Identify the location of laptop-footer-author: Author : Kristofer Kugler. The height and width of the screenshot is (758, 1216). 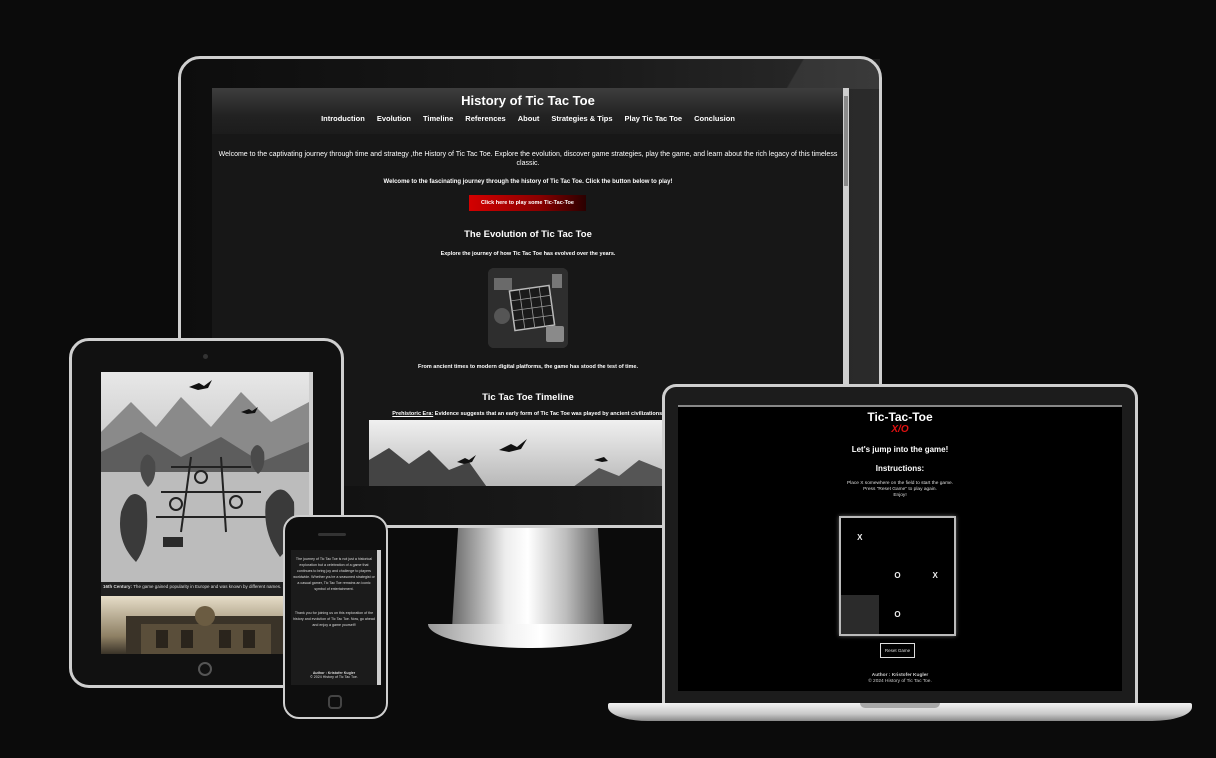
(900, 675).